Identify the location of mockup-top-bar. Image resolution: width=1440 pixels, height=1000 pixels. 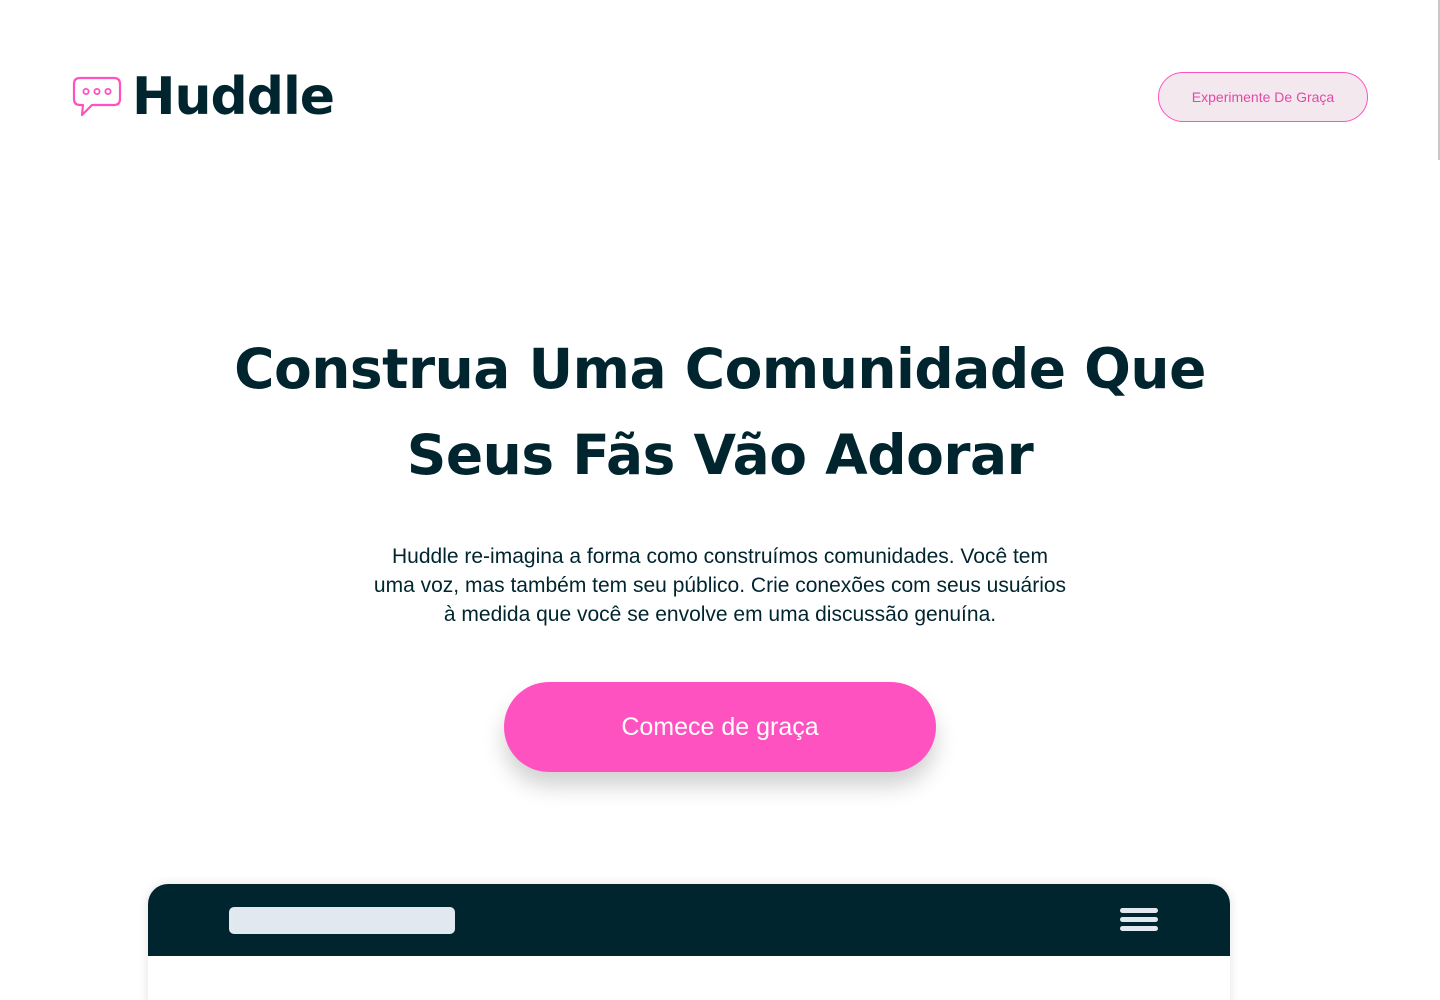
(689, 920).